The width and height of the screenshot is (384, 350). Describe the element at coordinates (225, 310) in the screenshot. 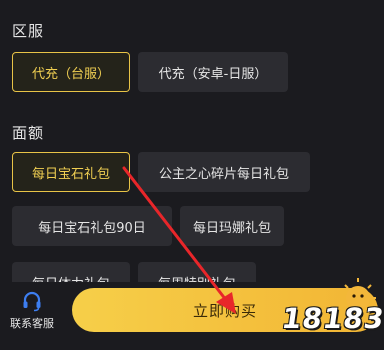

I see `buy-now-button: 立即购买` at that location.